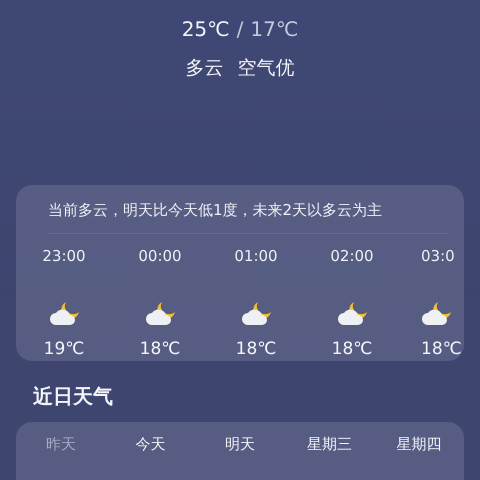 Image resolution: width=480 pixels, height=480 pixels. I want to click on air-quality: 空气优, so click(266, 68).